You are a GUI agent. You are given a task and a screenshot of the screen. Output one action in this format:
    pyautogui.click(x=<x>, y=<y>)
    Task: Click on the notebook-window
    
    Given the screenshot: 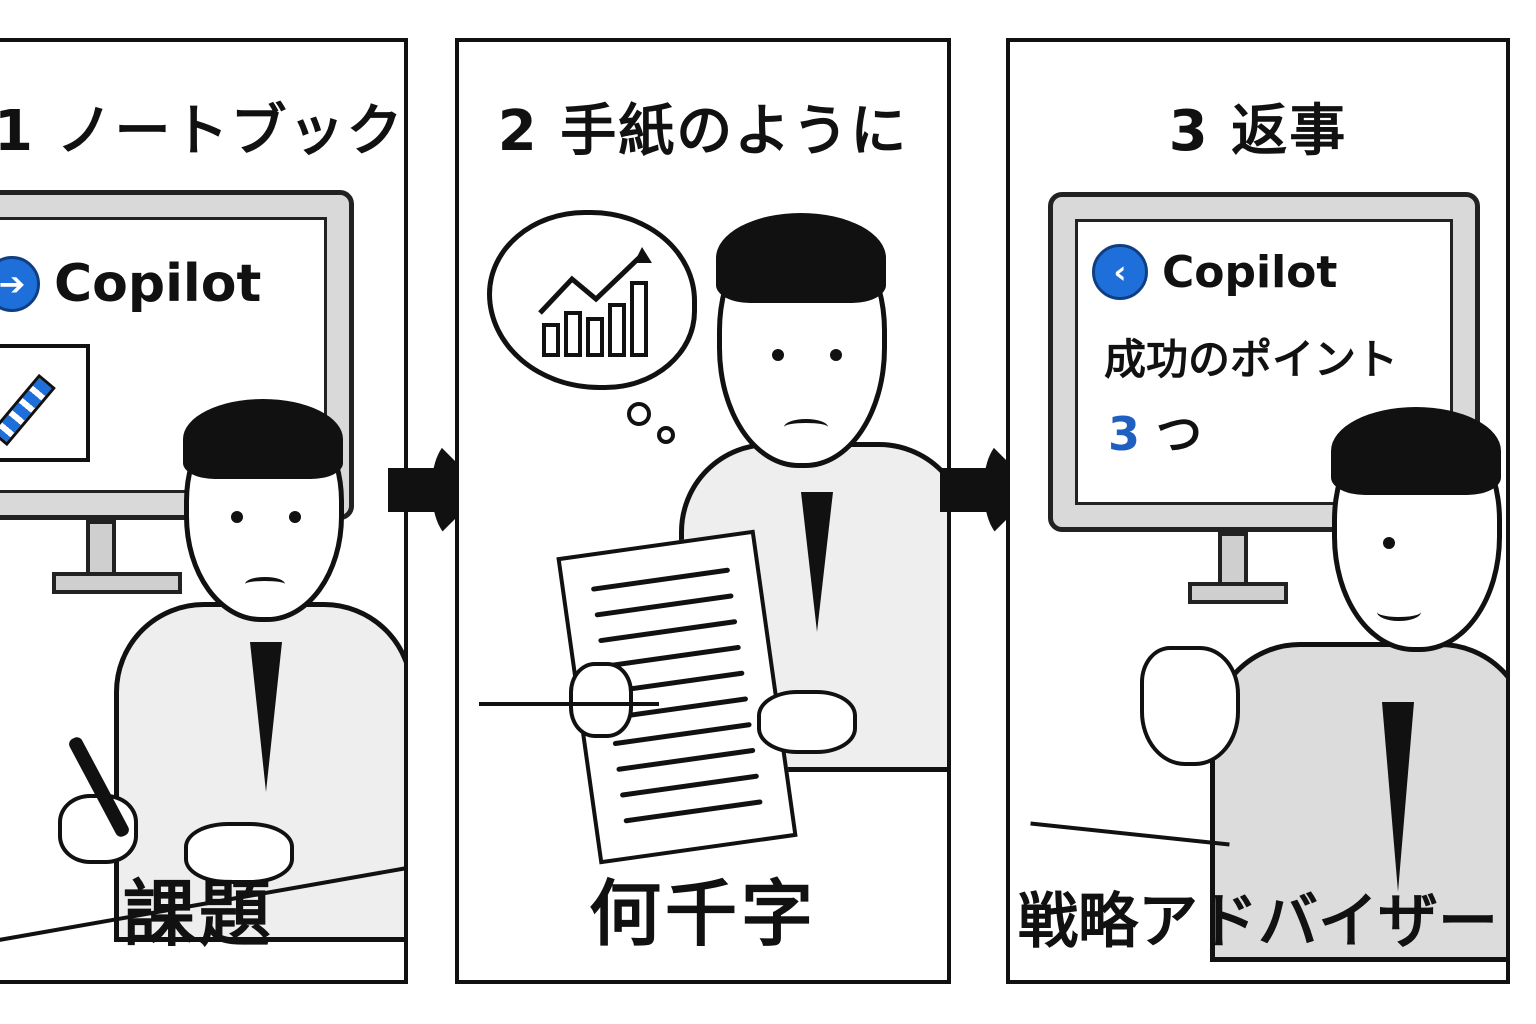 What is the action you would take?
    pyautogui.click(x=45, y=403)
    